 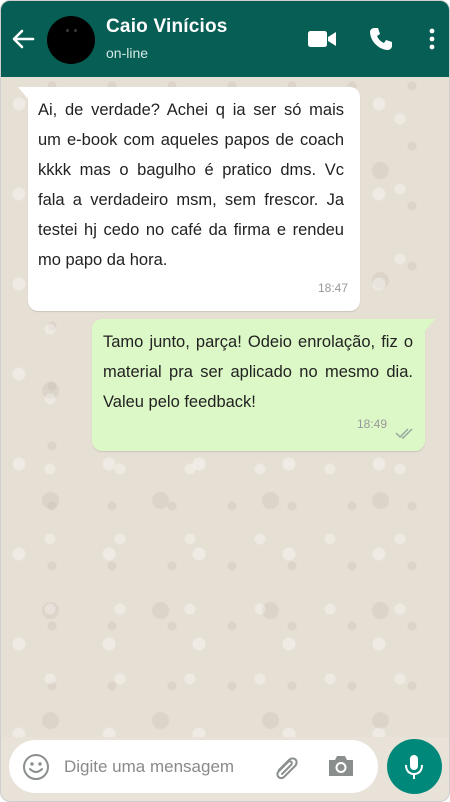 I want to click on microphone-icon, so click(x=414, y=767).